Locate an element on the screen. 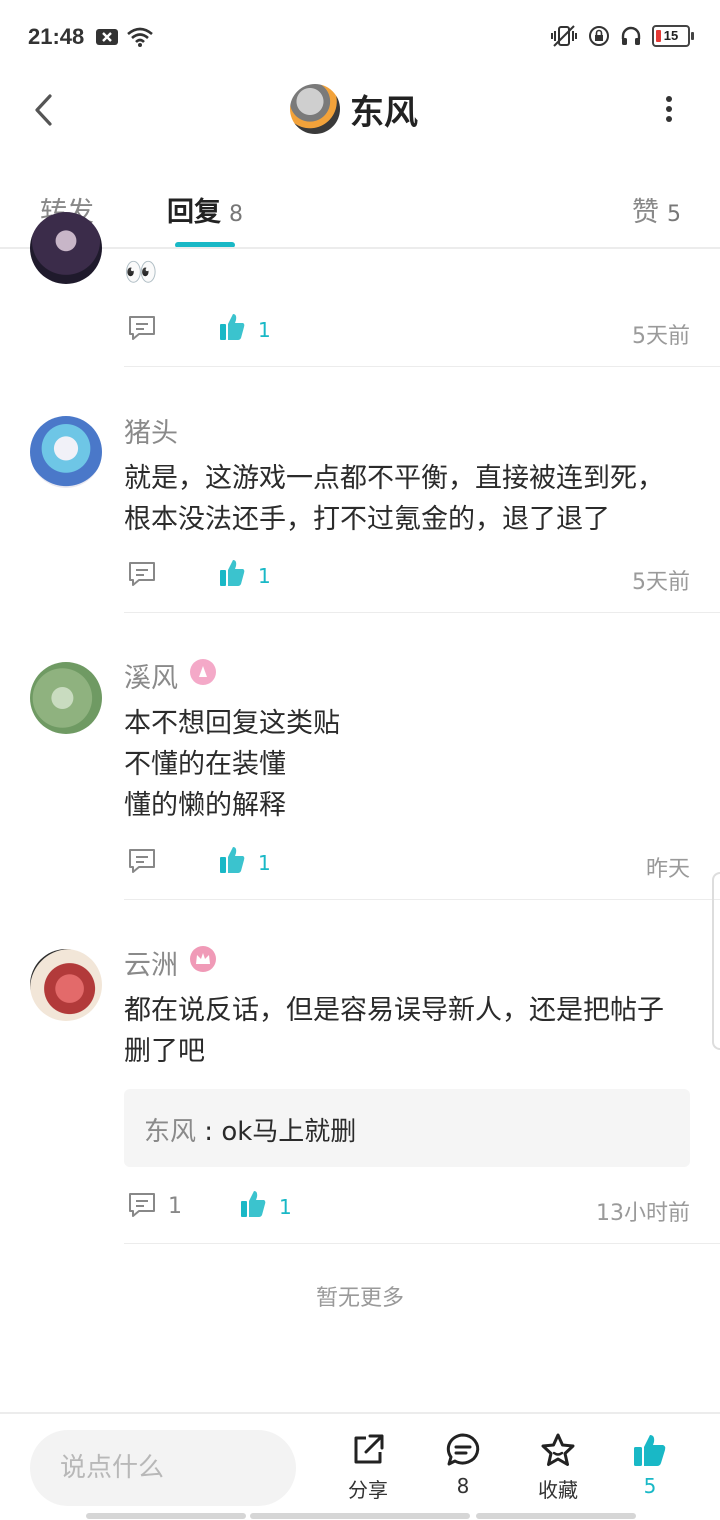 This screenshot has height=1520, width=720. like-count-total: 5 is located at coordinates (650, 1486).